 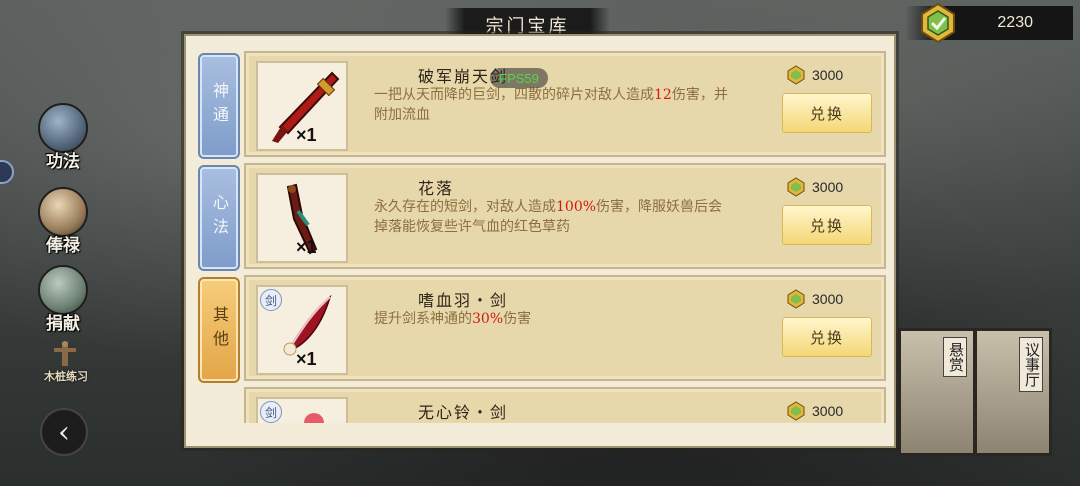 What do you see at coordinates (548, 217) in the screenshot?
I see `item-description: 永久存在的短剑，对敌人造成100%伤害，降服妖兽后会掉落能恢复些许气血的红色草药` at bounding box center [548, 217].